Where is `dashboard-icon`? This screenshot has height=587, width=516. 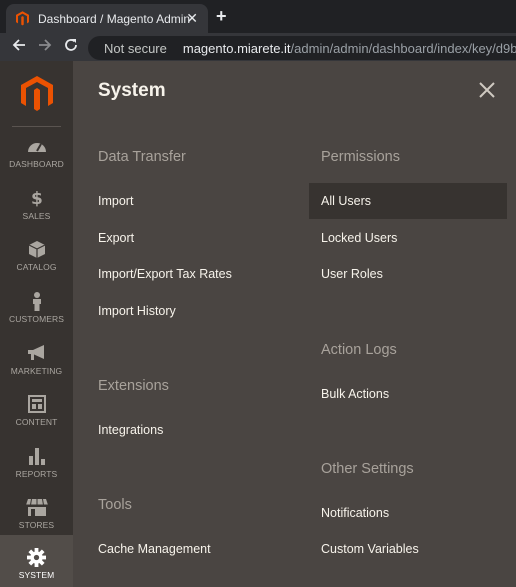
dashboard-icon is located at coordinates (37, 146).